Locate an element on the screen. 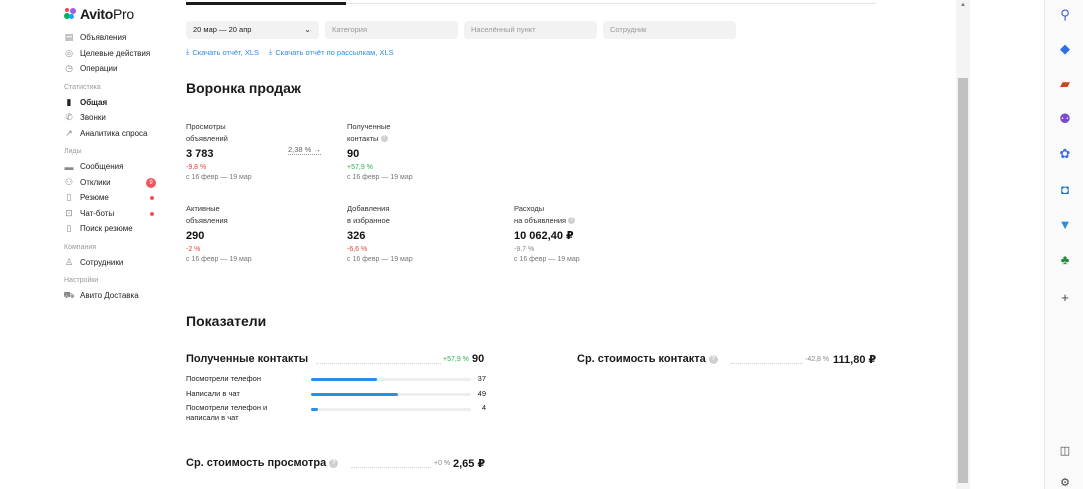 The height and width of the screenshot is (489, 1083). sidebar-item-label: Сотрудники is located at coordinates (102, 262).